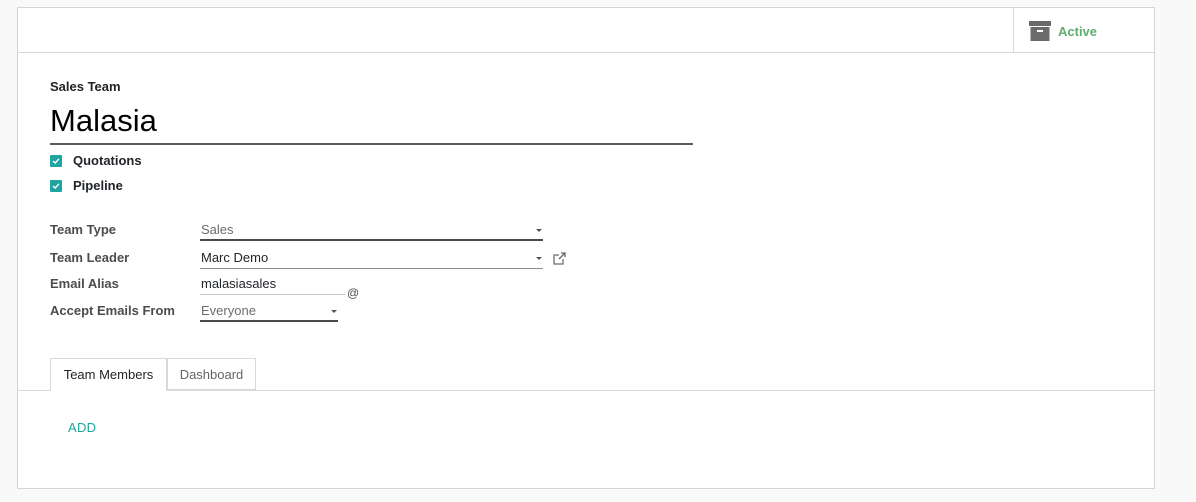 Image resolution: width=1196 pixels, height=502 pixels. I want to click on quotations-label: Quotations, so click(107, 160).